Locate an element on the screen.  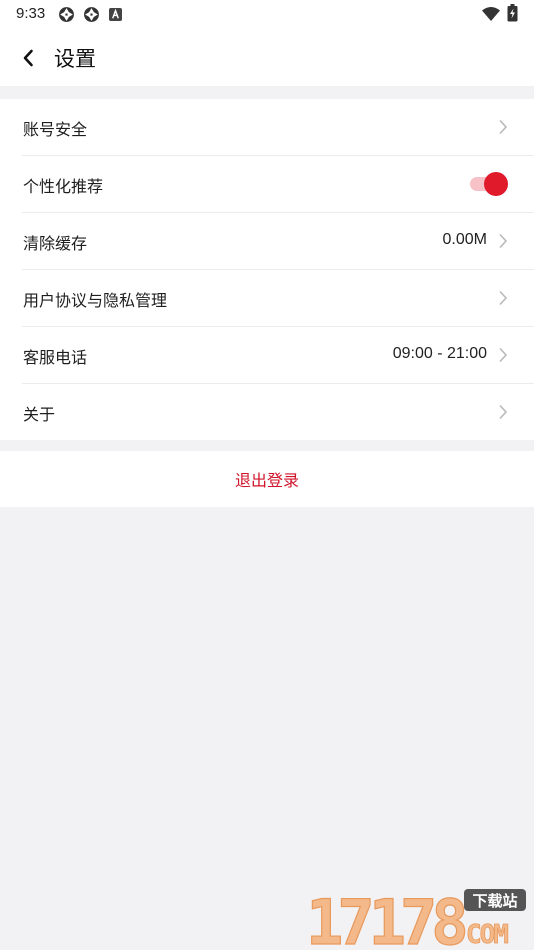
battery-icon is located at coordinates (512, 13).